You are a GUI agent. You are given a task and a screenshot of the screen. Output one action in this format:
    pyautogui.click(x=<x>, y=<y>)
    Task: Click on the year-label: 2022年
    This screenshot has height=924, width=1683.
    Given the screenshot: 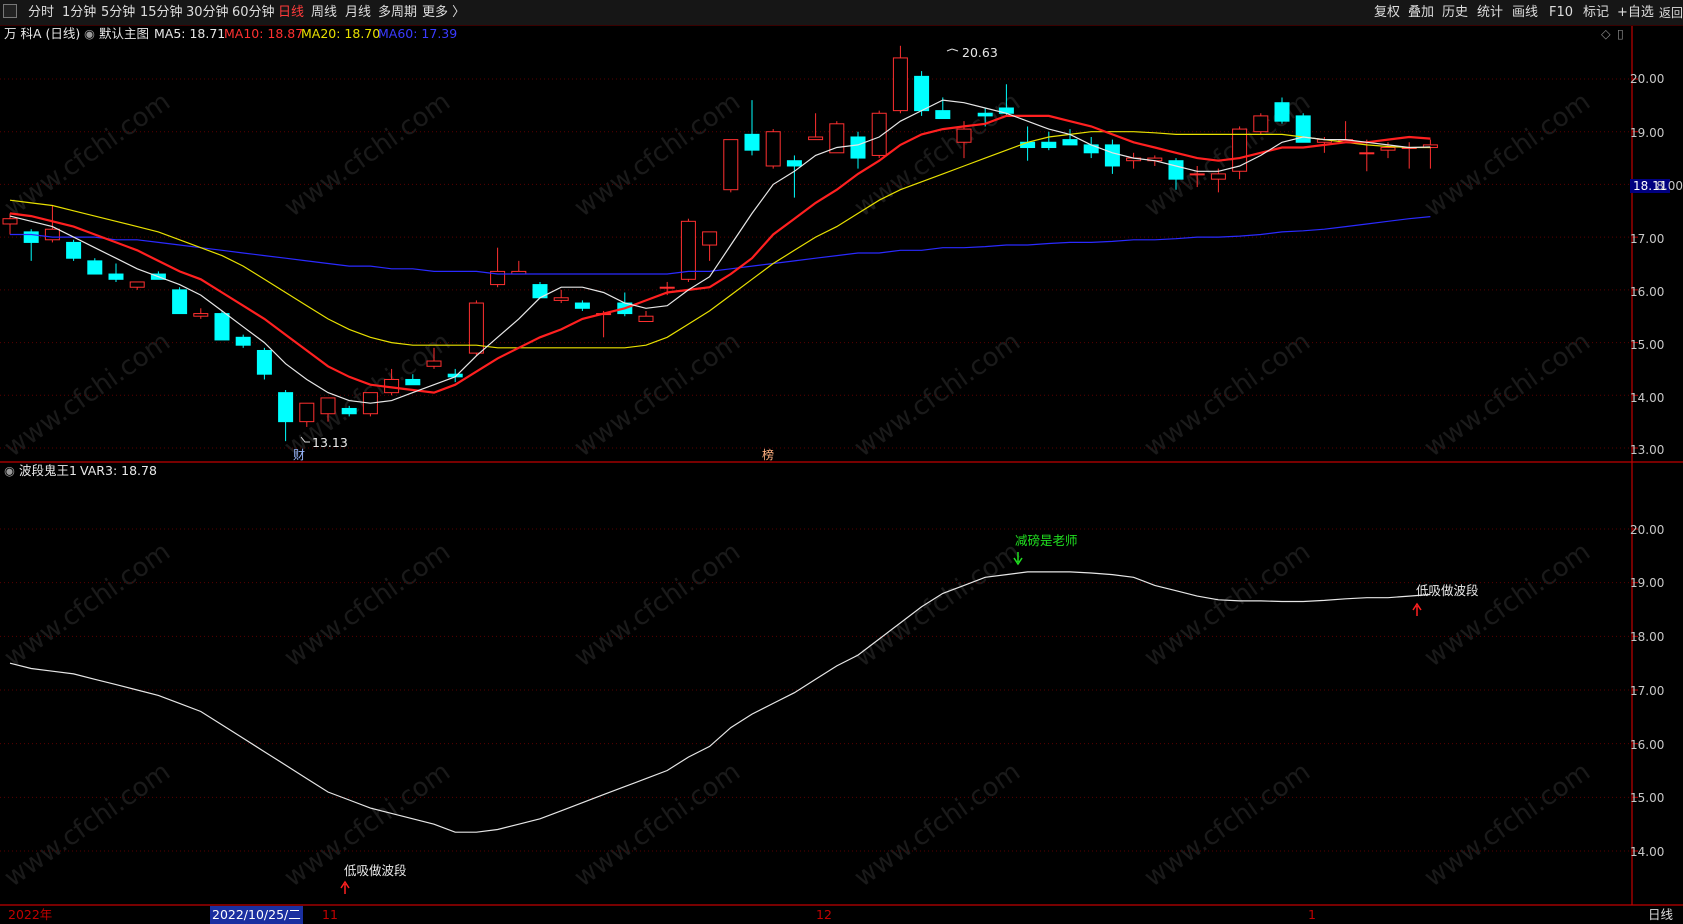 What is the action you would take?
    pyautogui.click(x=30, y=914)
    